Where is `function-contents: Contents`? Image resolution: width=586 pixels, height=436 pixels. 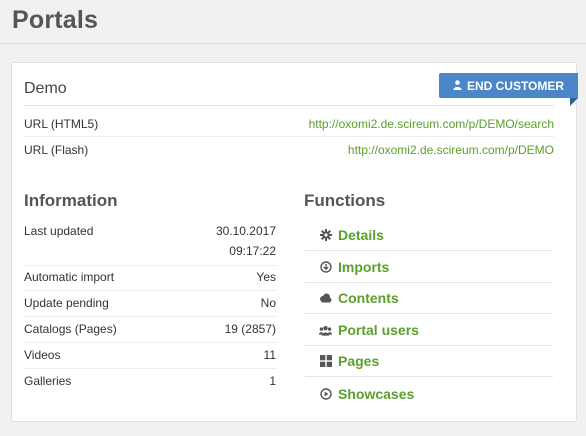 function-contents: Contents is located at coordinates (429, 298).